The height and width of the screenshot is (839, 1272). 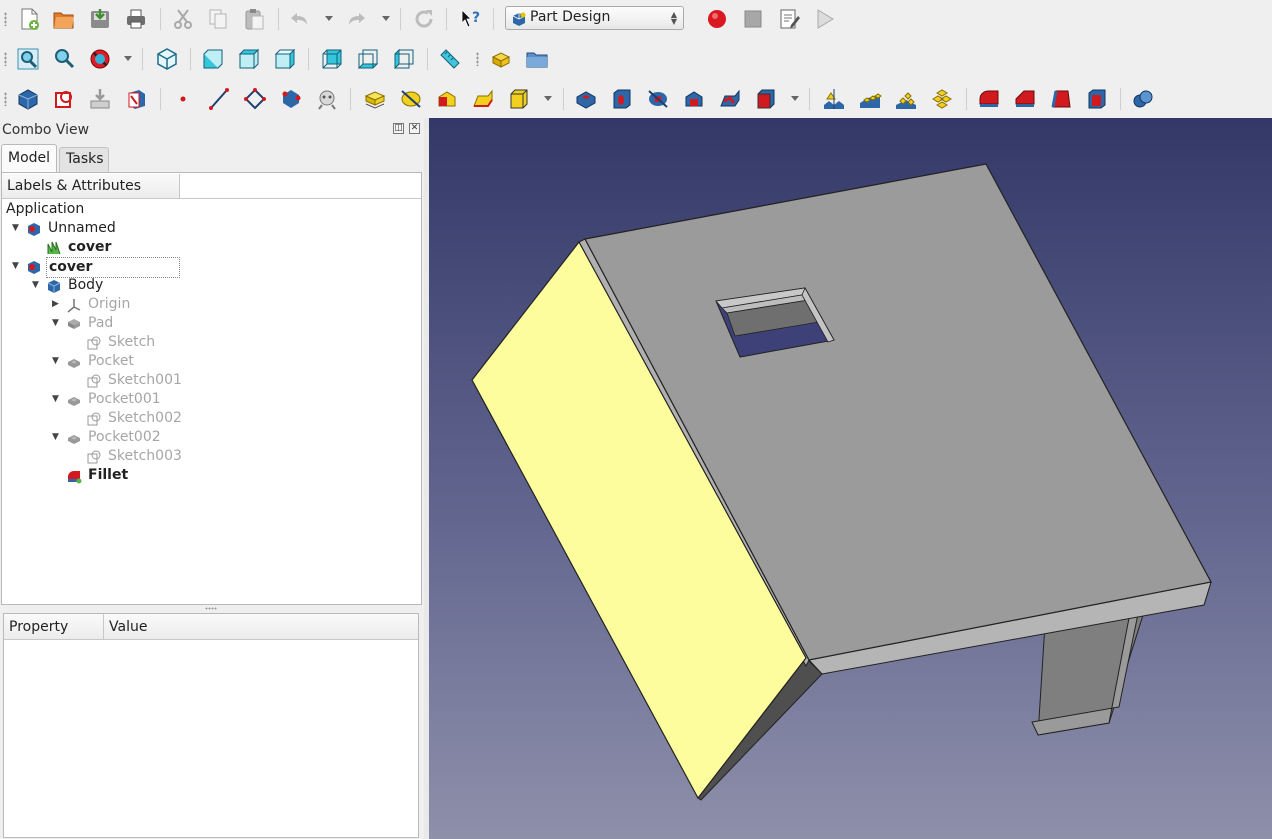 What do you see at coordinates (989, 99) in the screenshot?
I see `fillet-button` at bounding box center [989, 99].